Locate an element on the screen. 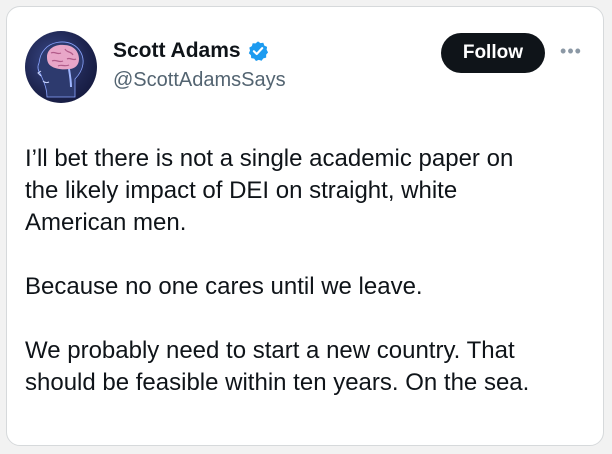 Image resolution: width=612 pixels, height=454 pixels. author-handle: @ScottAdamsSays is located at coordinates (199, 80).